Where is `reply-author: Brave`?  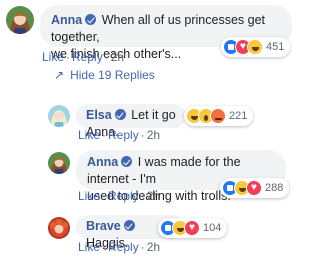
reply-author: Brave is located at coordinates (103, 226).